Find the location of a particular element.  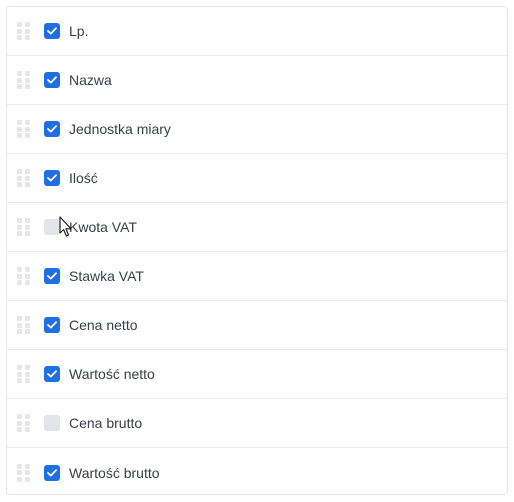

list-item: Lp. is located at coordinates (257, 31).